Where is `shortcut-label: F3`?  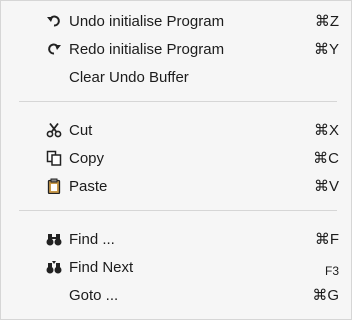 shortcut-label: F3 is located at coordinates (331, 271).